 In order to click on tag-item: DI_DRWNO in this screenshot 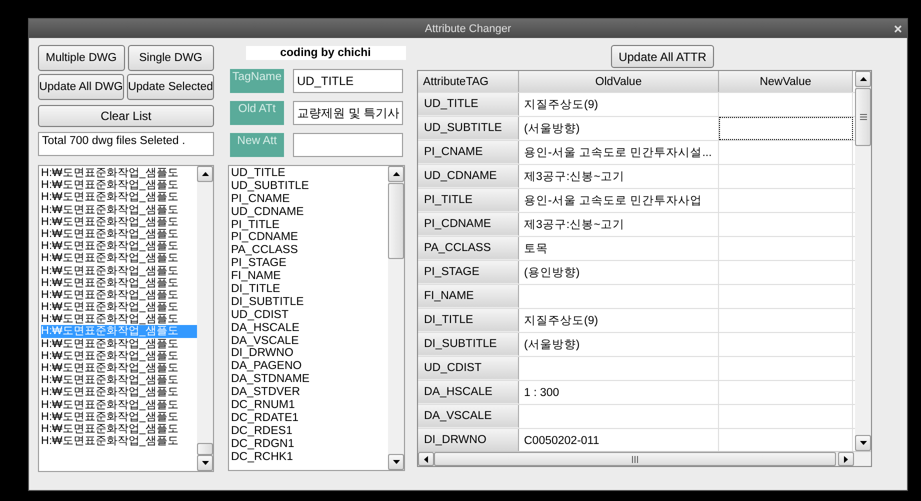, I will do `click(309, 353)`.